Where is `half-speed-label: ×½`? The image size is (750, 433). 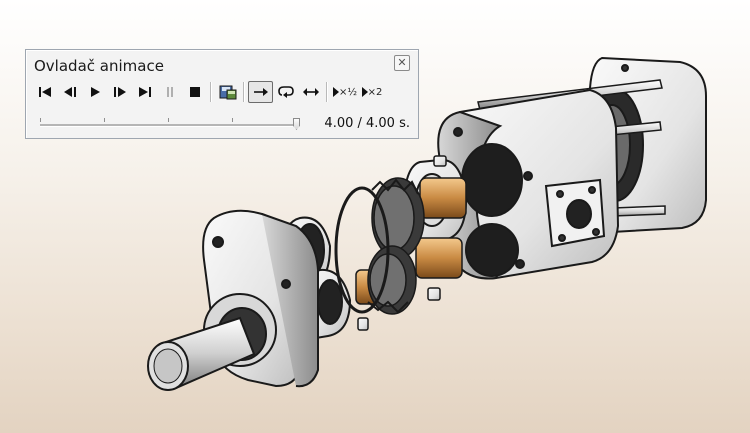 half-speed-label: ×½ is located at coordinates (348, 92).